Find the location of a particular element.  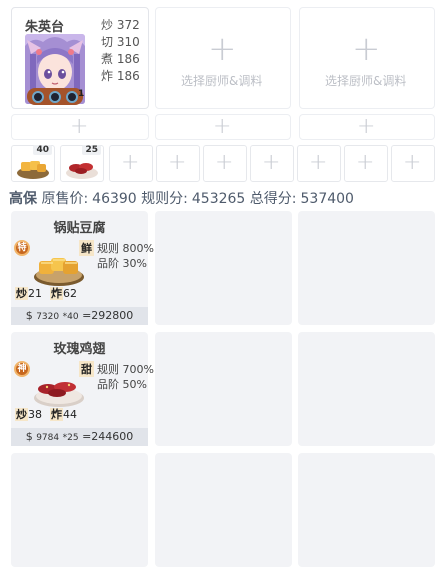

skill-requirement: 炸44 is located at coordinates (63, 414).